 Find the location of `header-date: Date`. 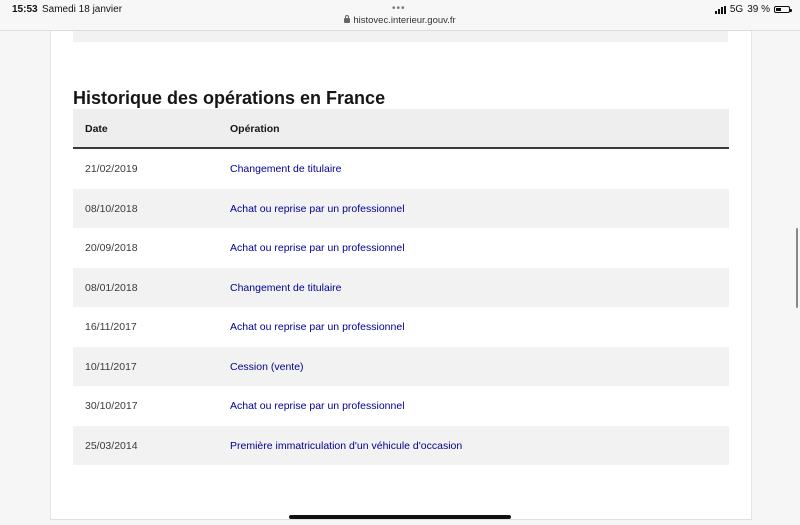

header-date: Date is located at coordinates (96, 129).